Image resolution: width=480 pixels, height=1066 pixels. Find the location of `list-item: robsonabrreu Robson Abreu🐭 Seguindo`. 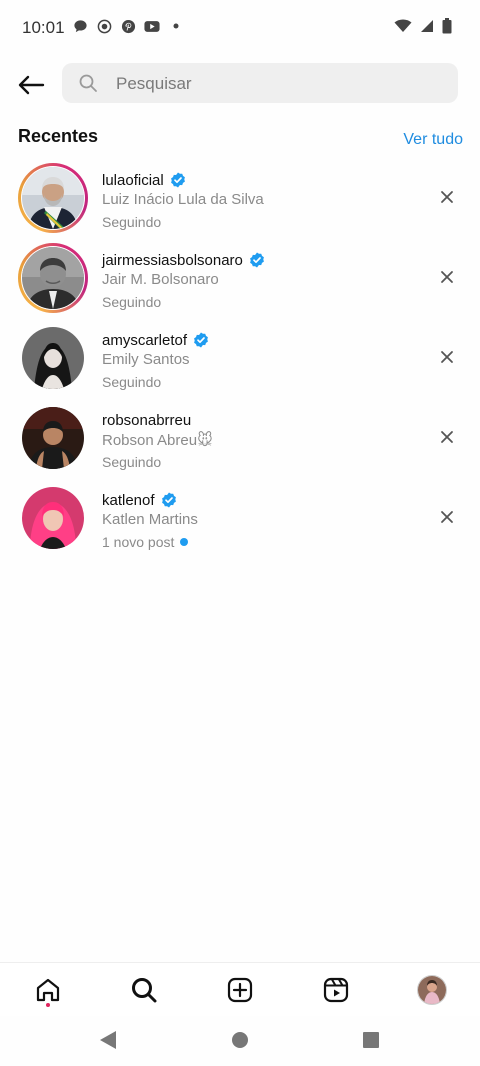

list-item: robsonabrreu Robson Abreu🐭 Seguindo is located at coordinates (240, 438).